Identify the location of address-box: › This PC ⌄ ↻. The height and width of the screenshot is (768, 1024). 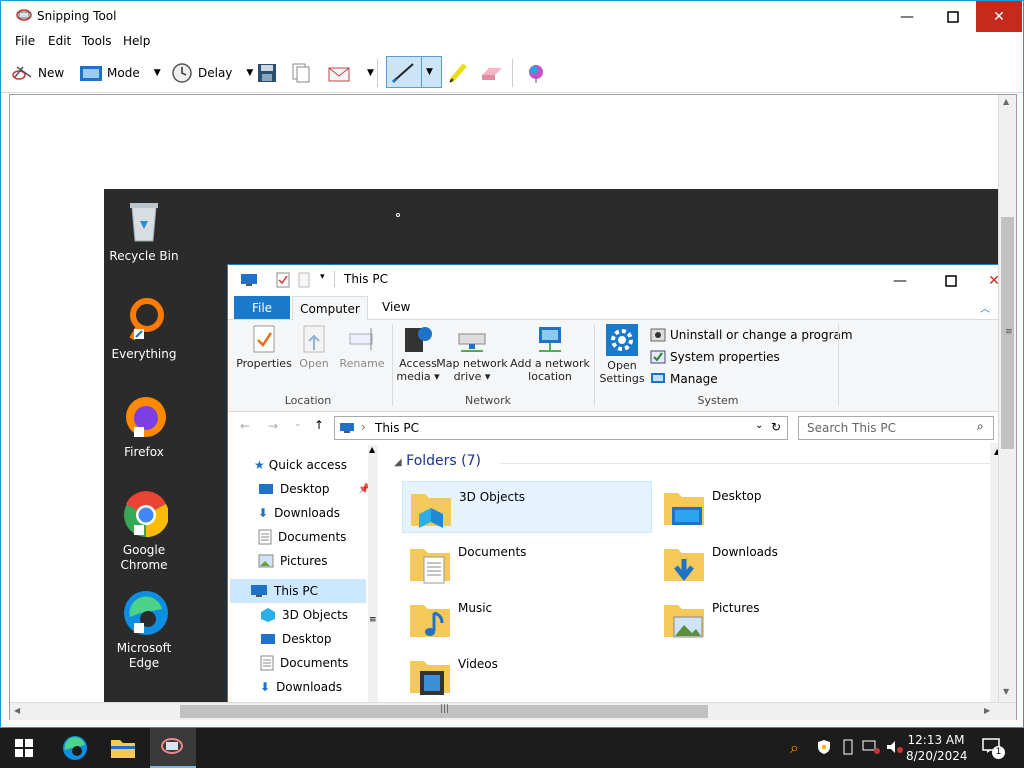
(561, 428).